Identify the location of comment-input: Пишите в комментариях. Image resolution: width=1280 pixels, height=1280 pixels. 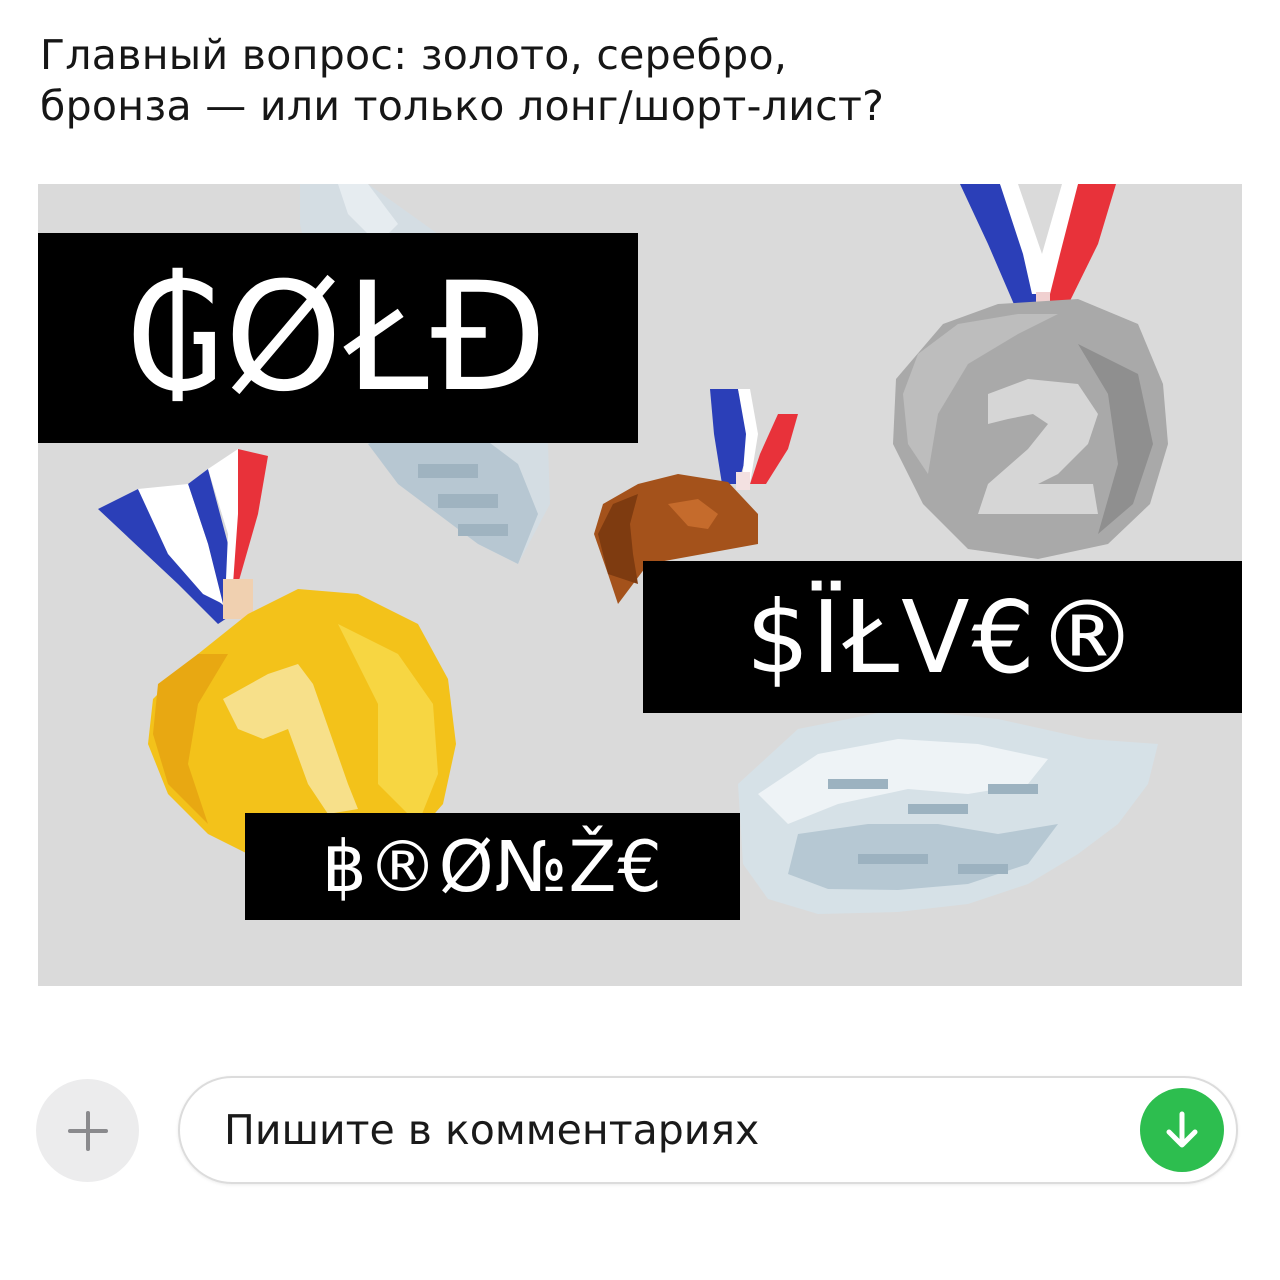
(708, 1130).